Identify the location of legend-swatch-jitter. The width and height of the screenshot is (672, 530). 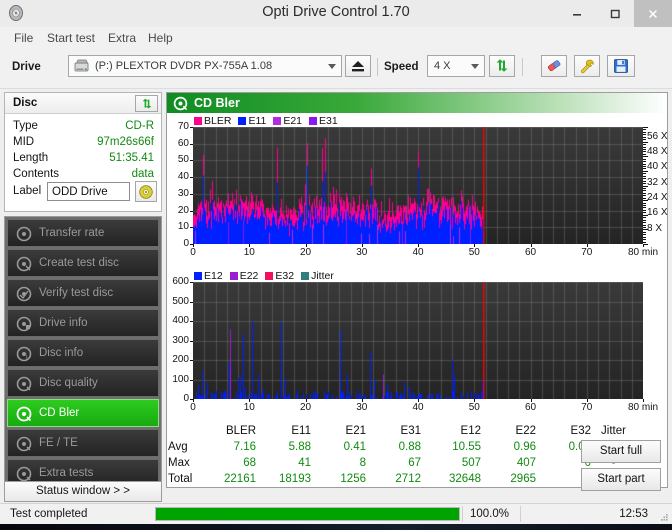
(305, 276).